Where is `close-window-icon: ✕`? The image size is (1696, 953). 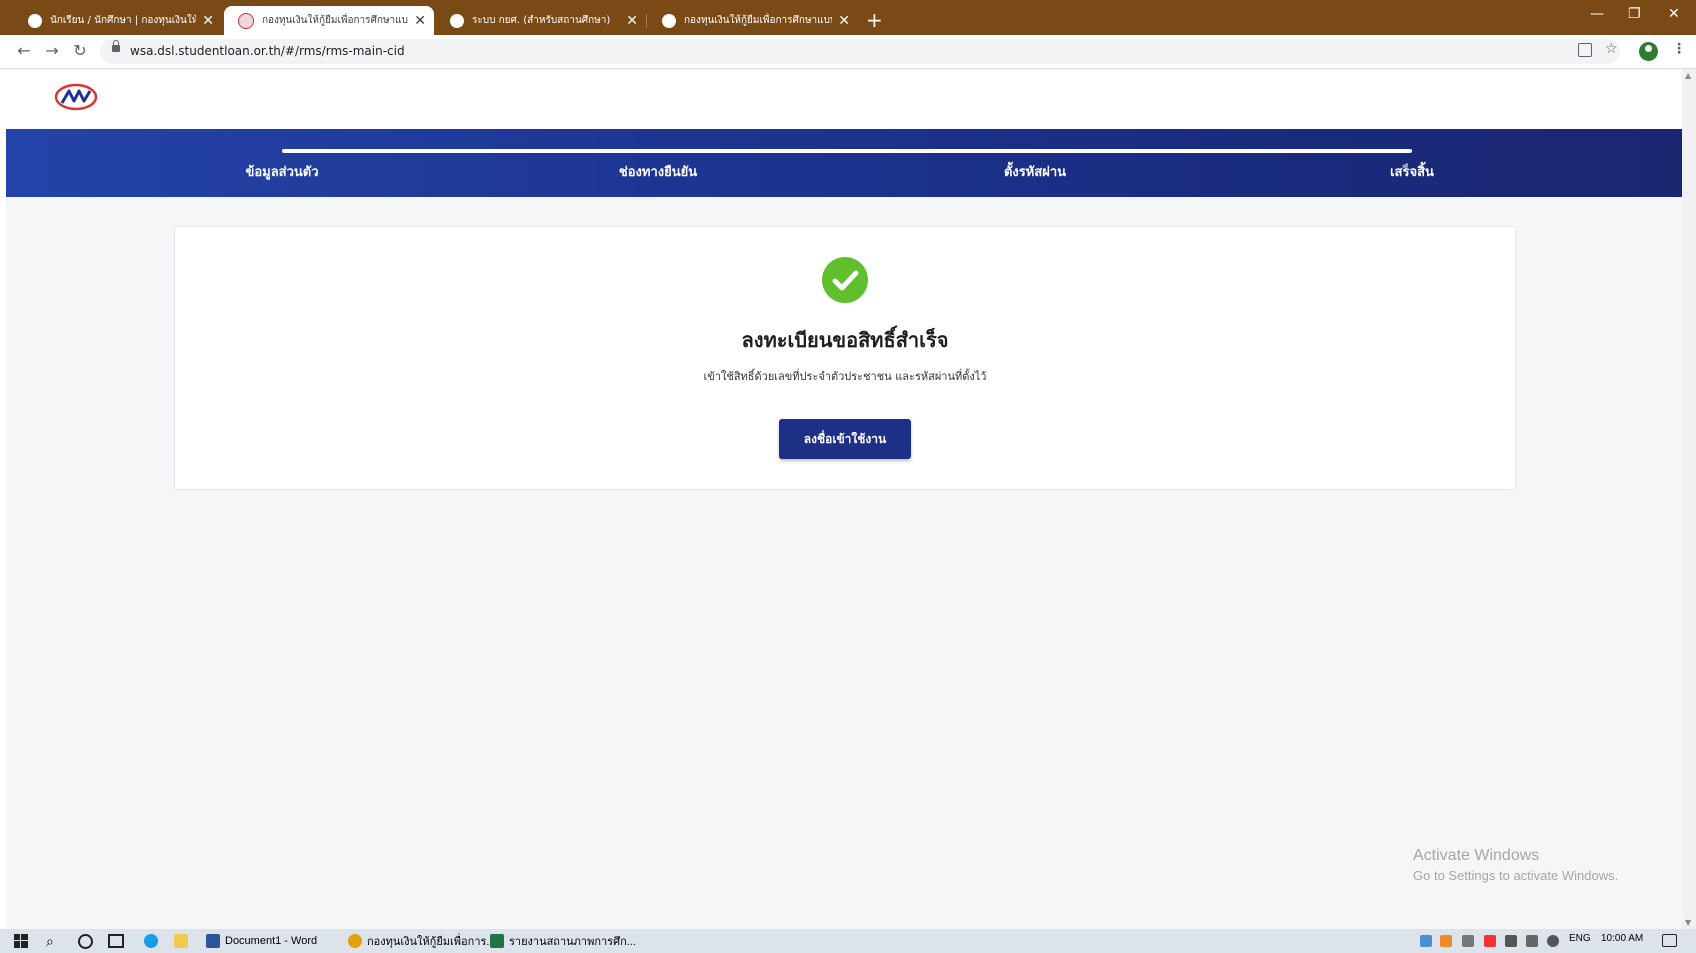
close-window-icon: ✕ is located at coordinates (1674, 14).